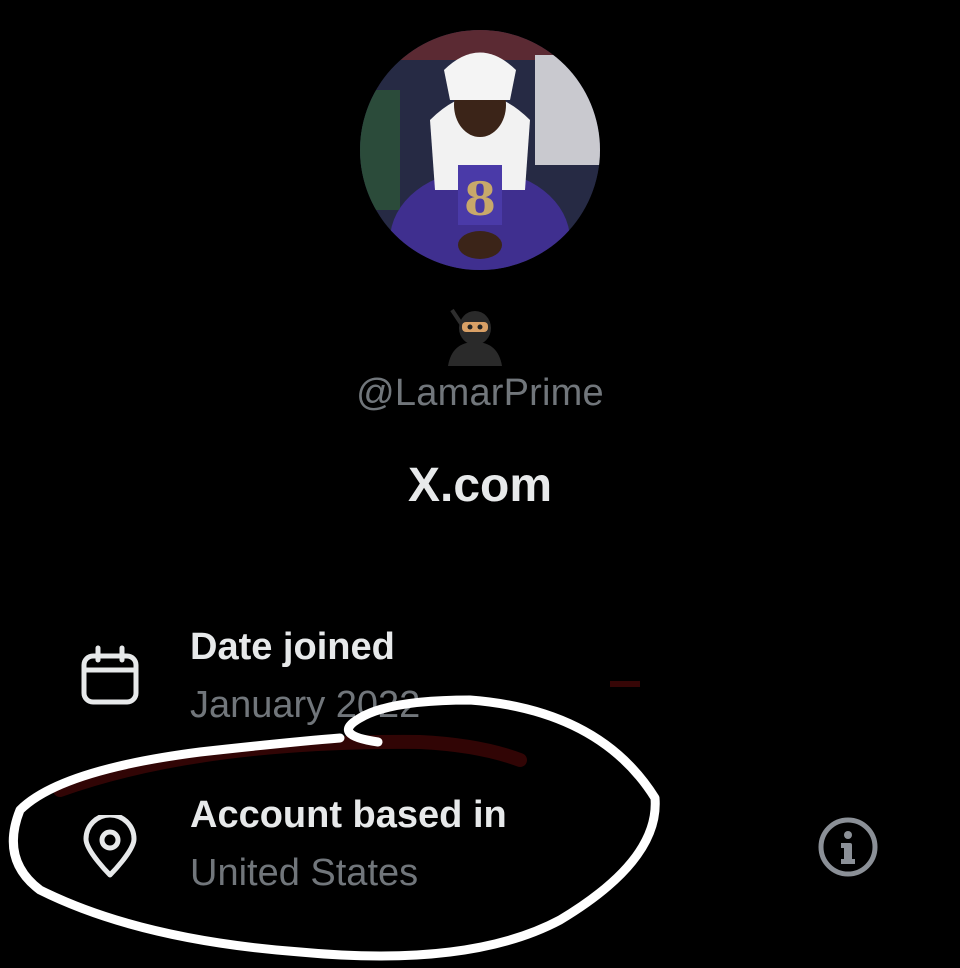 The height and width of the screenshot is (968, 960). I want to click on location-pin-icon, so click(110, 847).